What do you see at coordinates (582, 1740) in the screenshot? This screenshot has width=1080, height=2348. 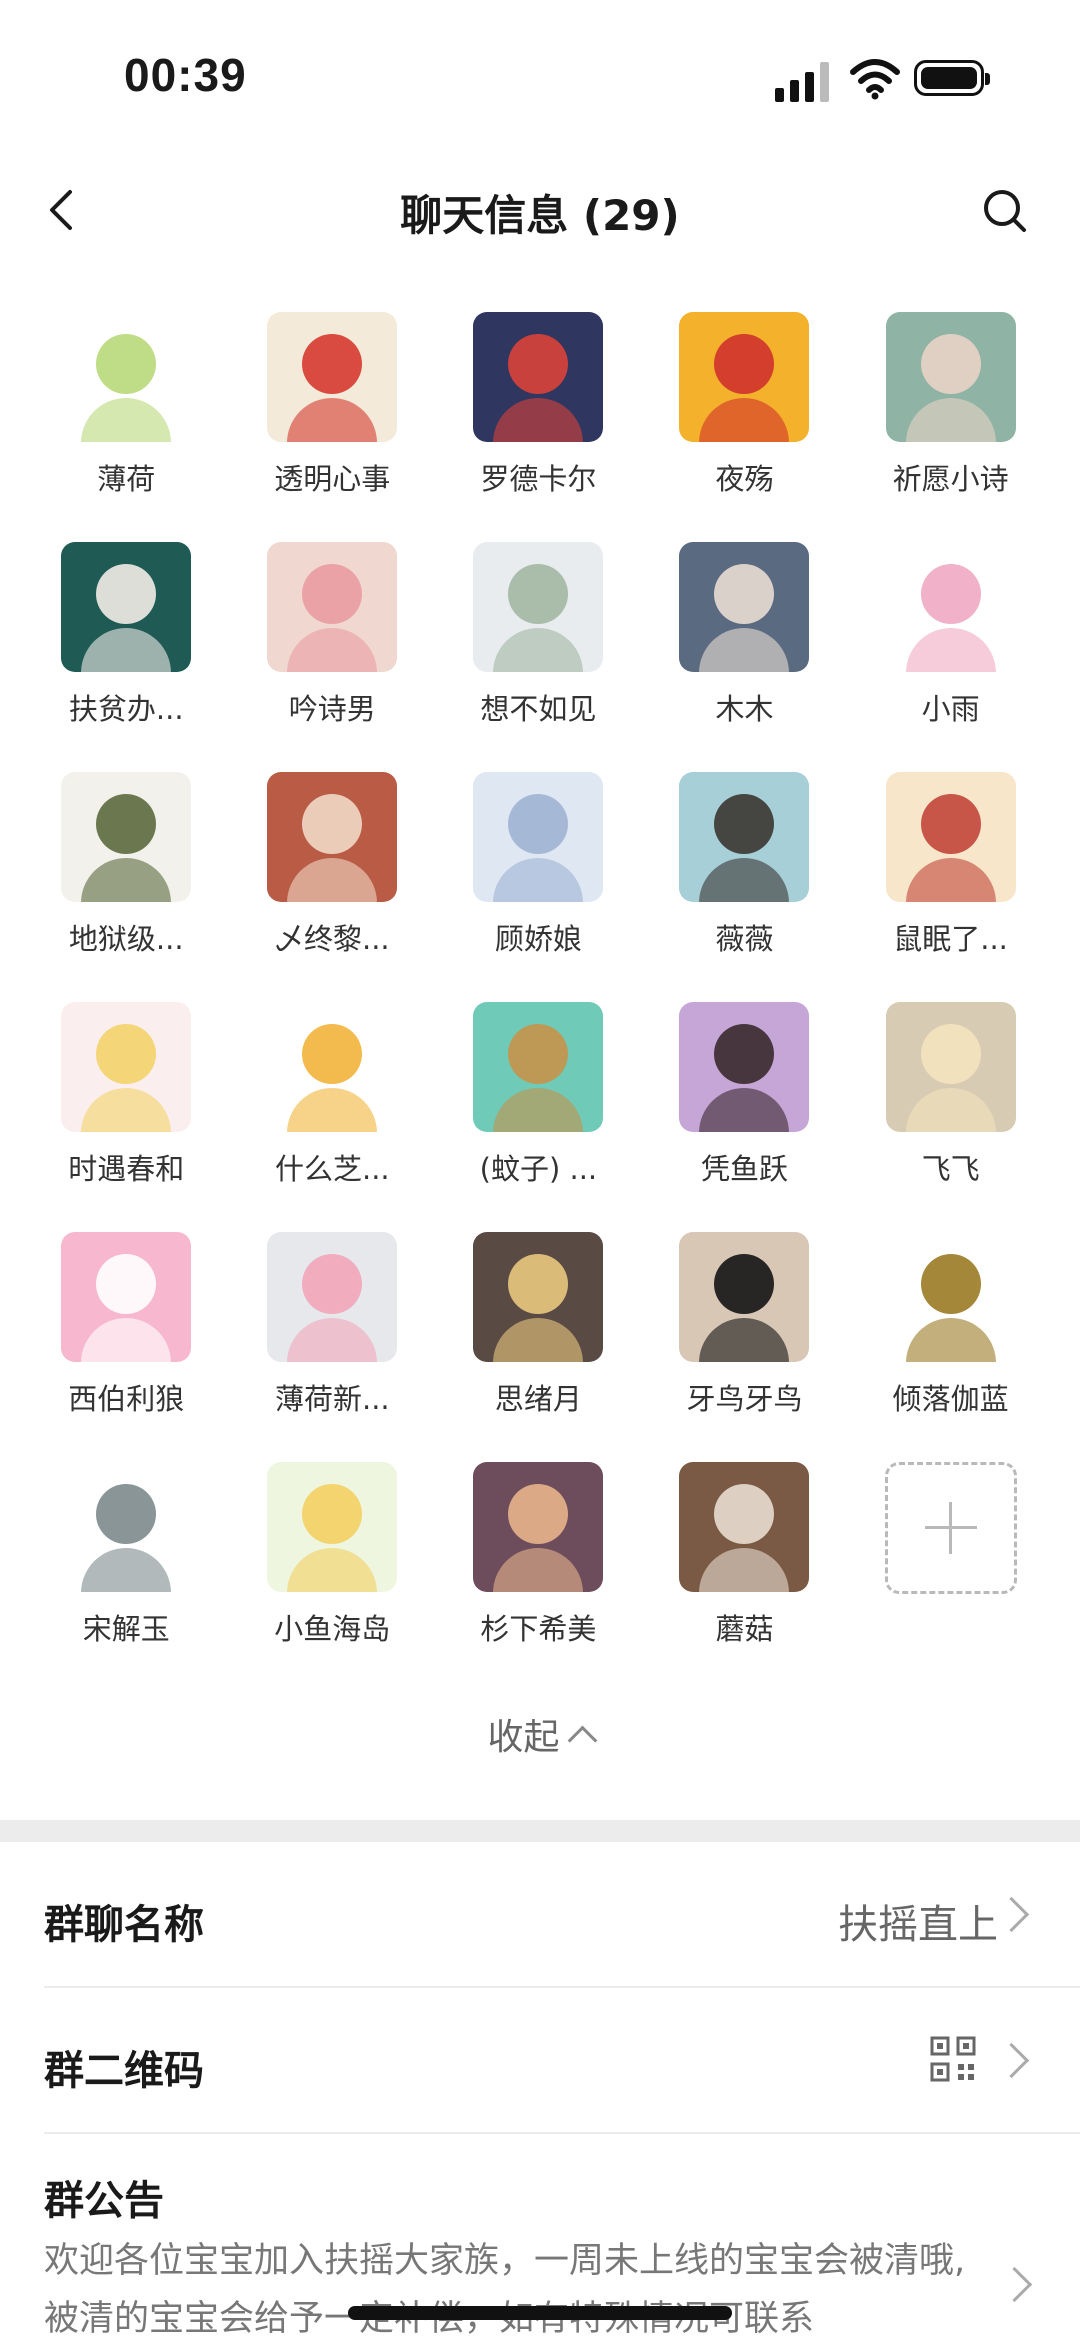 I see `chevron-up-icon` at bounding box center [582, 1740].